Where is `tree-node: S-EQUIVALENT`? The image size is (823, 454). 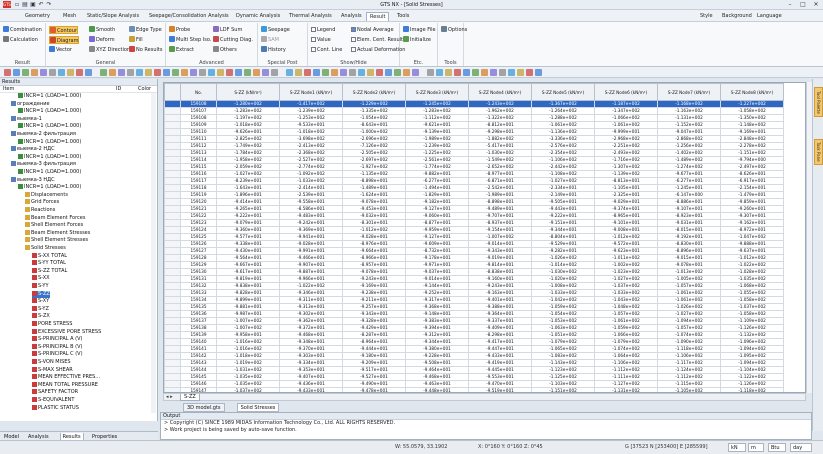 tree-node: S-EQUIVALENT is located at coordinates (53, 401).